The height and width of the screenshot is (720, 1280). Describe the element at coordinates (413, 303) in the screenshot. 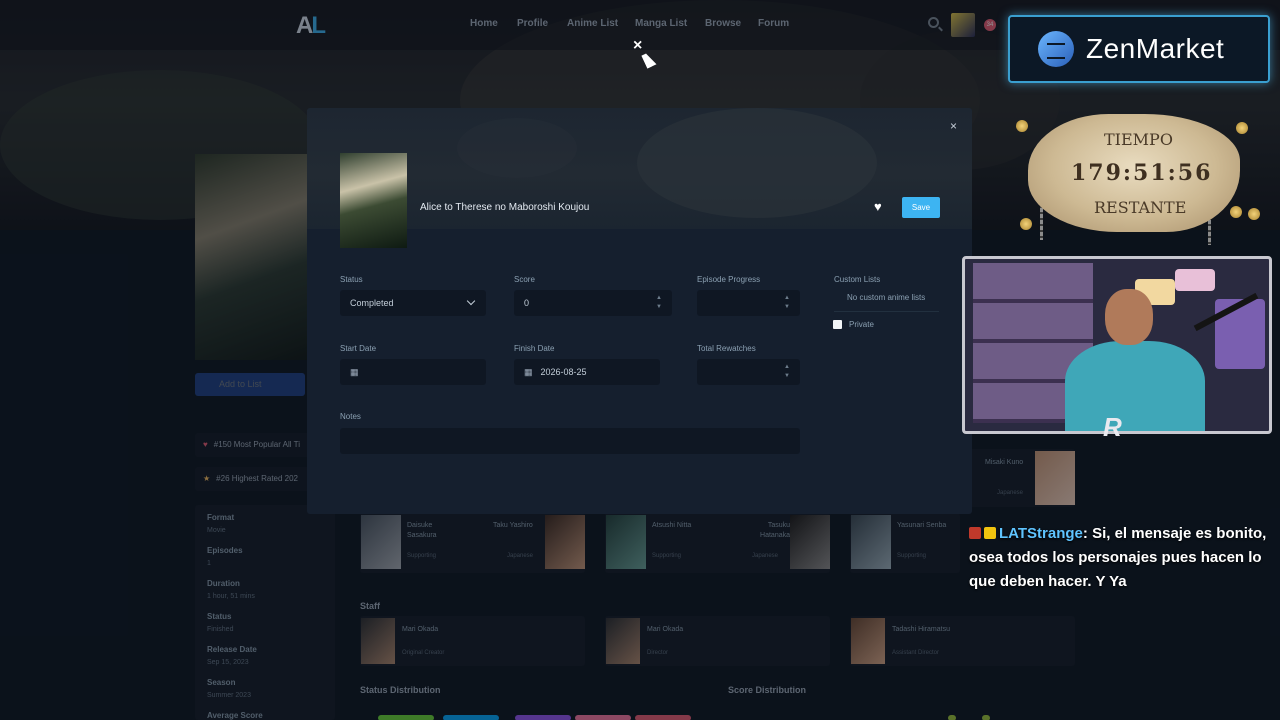

I see `status-select: Completed` at that location.